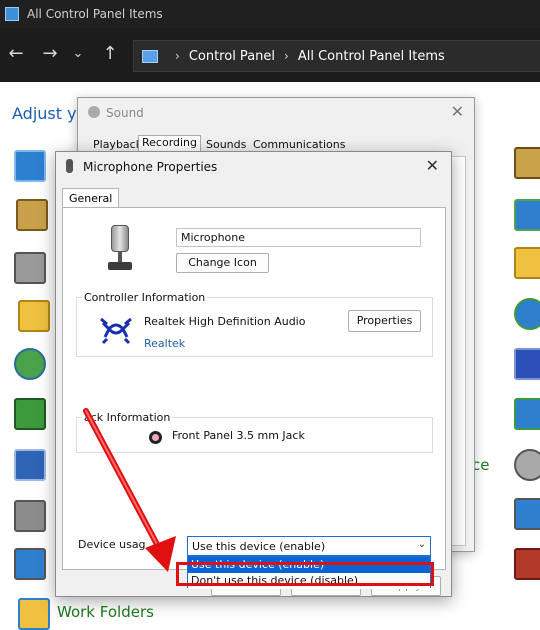  What do you see at coordinates (527, 514) in the screenshot?
I see `system-monitor-icon` at bounding box center [527, 514].